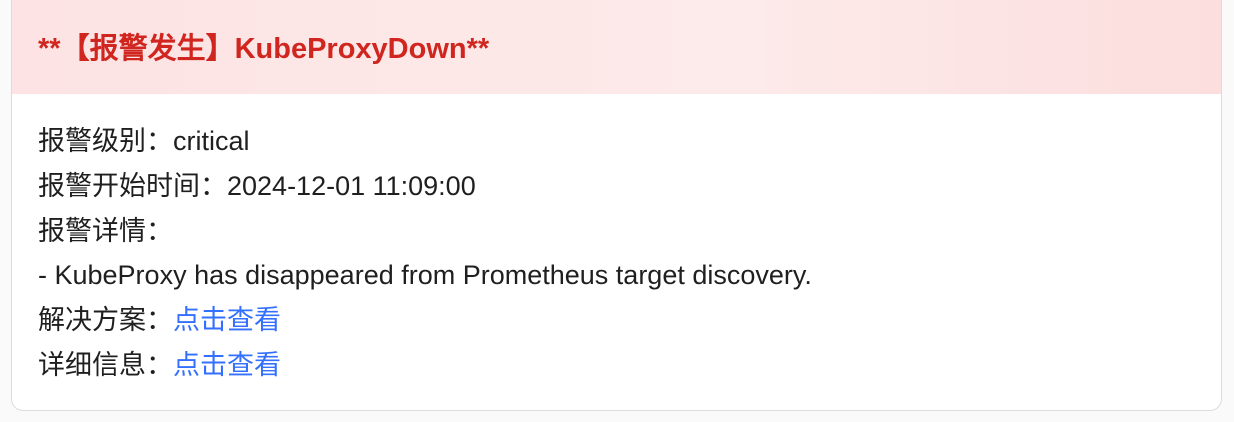 This screenshot has width=1234, height=422. I want to click on alert-level-row: 报警级别：critical, so click(144, 141).